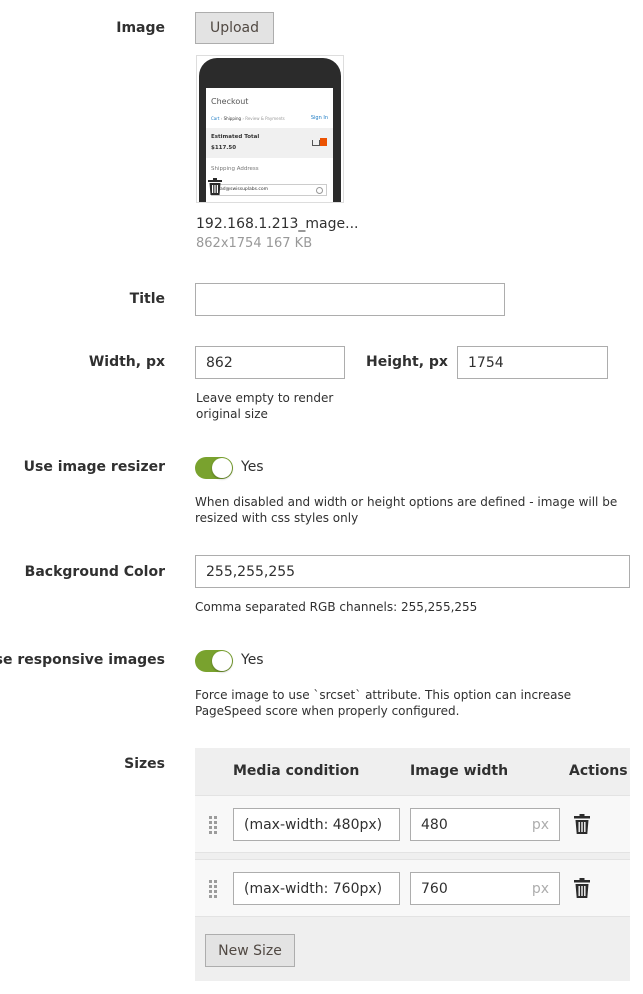  Describe the element at coordinates (126, 362) in the screenshot. I see `width-label: Width, px` at that location.